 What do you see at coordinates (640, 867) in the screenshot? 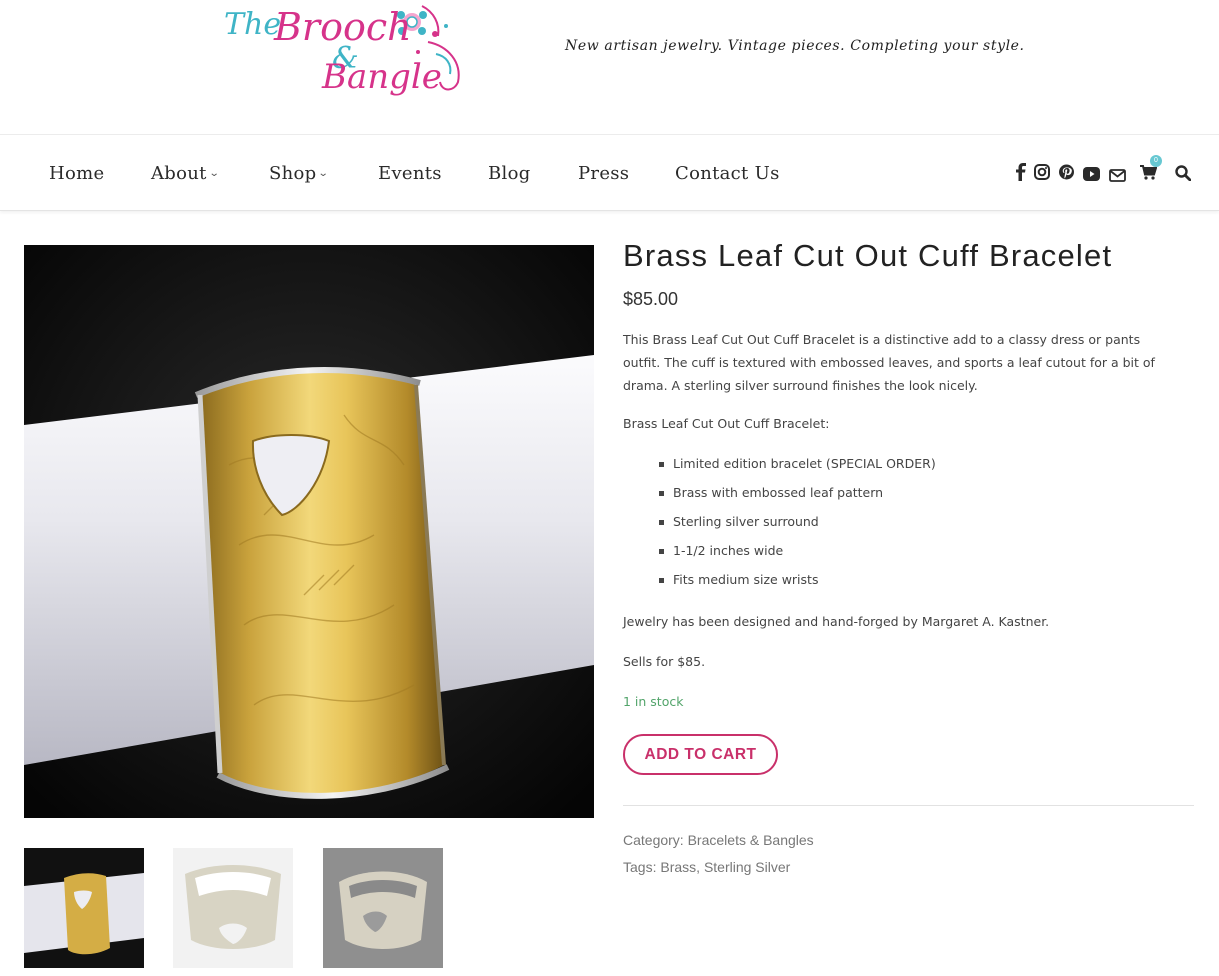
I see `tags-label: Tags:` at bounding box center [640, 867].